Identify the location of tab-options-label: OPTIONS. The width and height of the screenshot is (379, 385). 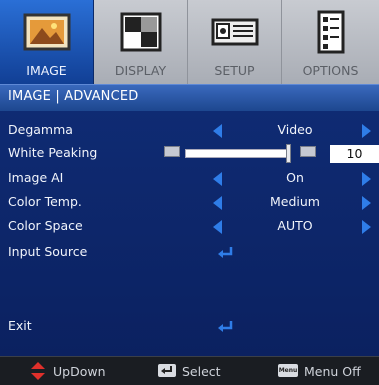
(330, 70).